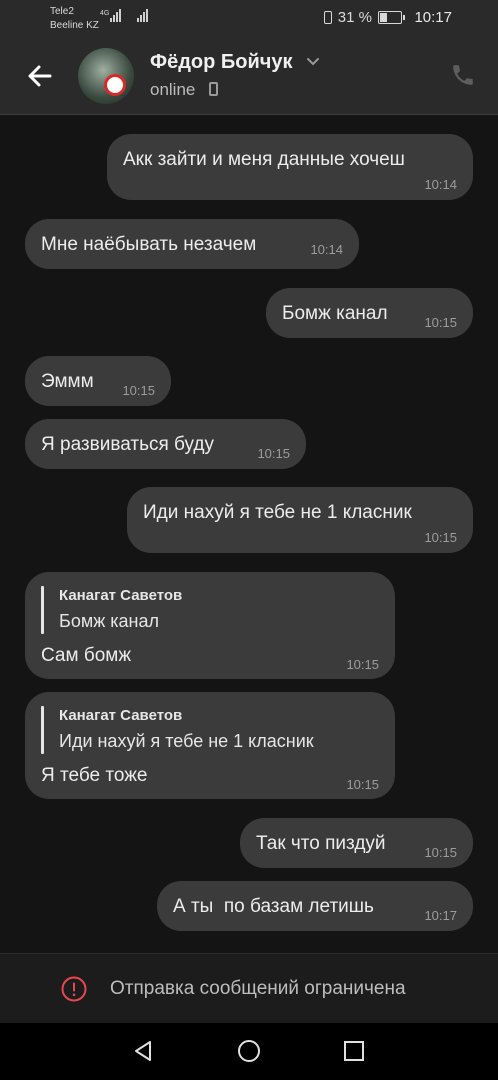 The image size is (498, 1080). Describe the element at coordinates (277, 512) in the screenshot. I see `message-text: Иди нахуй я тебе не 1 класник` at that location.